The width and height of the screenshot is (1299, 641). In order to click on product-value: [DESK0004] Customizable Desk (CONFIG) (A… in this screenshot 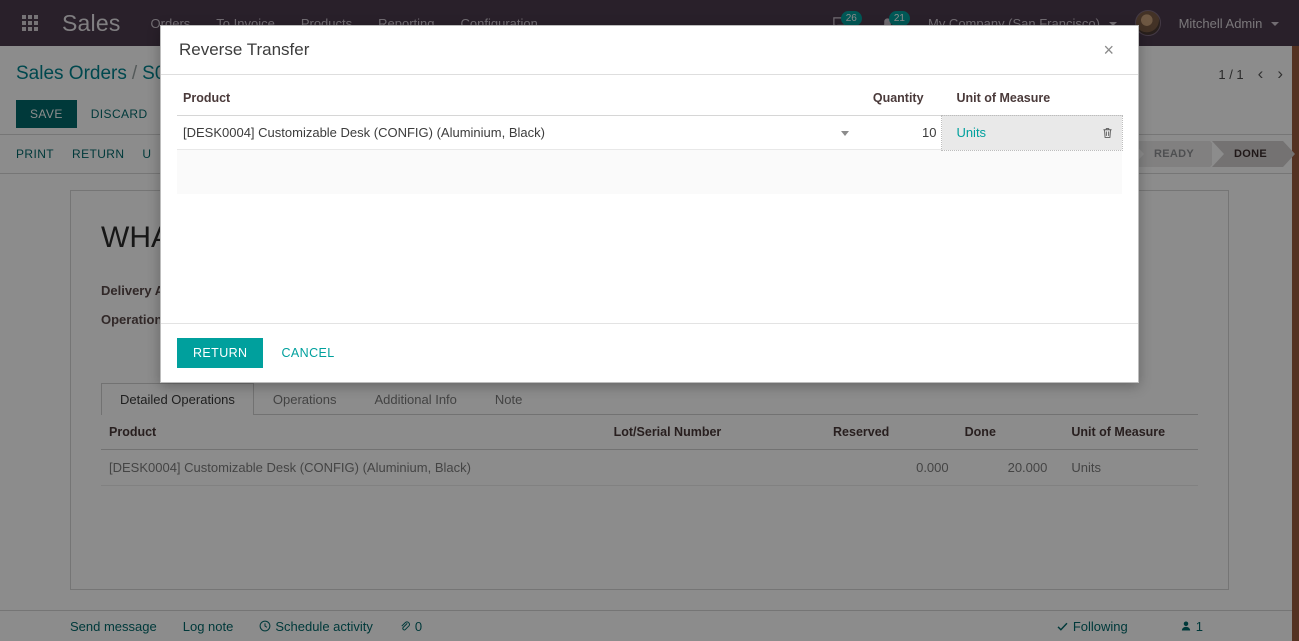, I will do `click(364, 132)`.